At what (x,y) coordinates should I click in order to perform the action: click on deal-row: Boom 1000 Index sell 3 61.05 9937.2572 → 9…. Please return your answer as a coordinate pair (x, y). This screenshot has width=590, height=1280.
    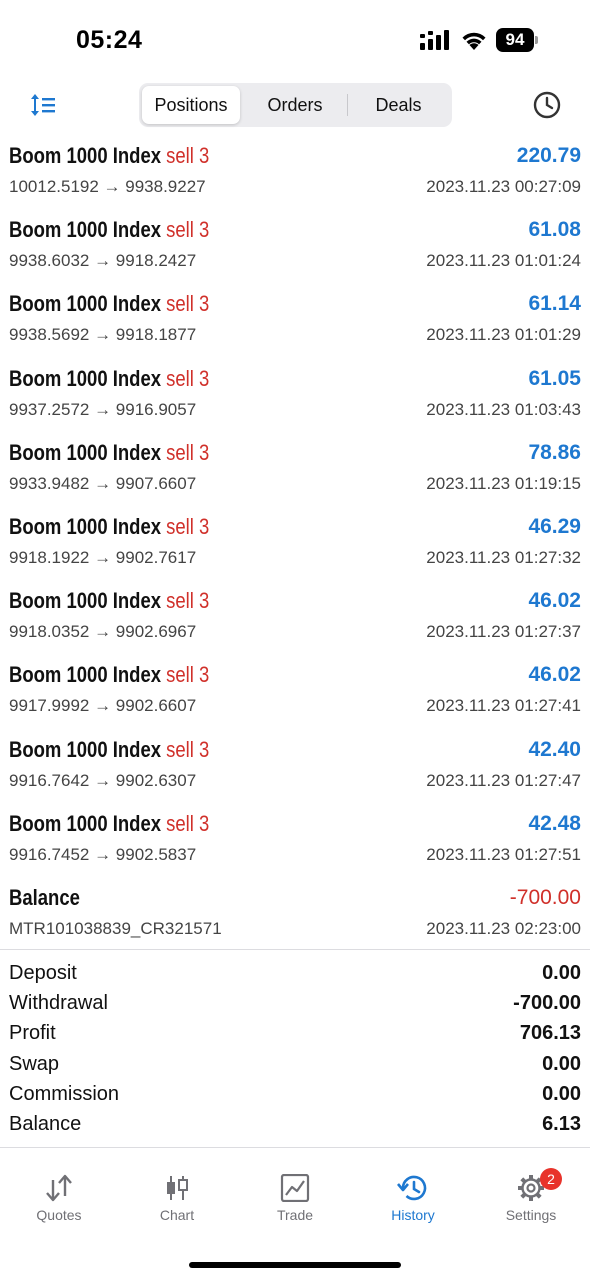
    Looking at the image, I should click on (295, 394).